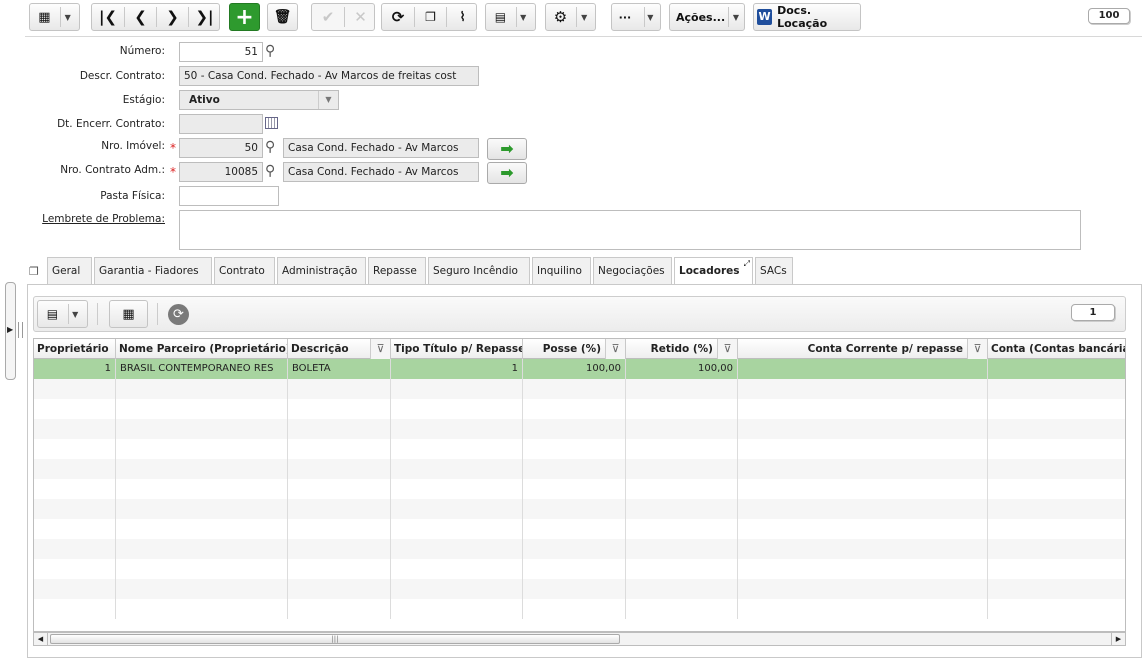  I want to click on tab-inquilino: Inquilino, so click(561, 270).